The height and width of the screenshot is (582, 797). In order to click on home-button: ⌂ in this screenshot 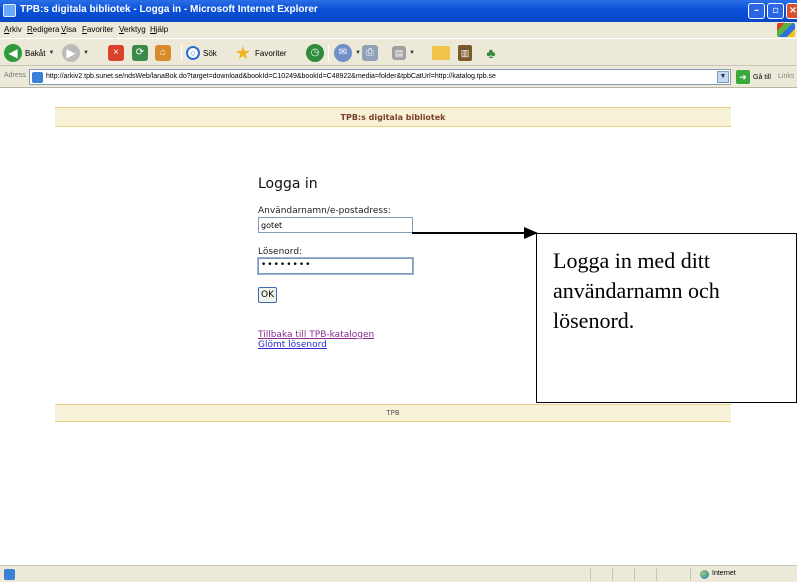, I will do `click(163, 53)`.